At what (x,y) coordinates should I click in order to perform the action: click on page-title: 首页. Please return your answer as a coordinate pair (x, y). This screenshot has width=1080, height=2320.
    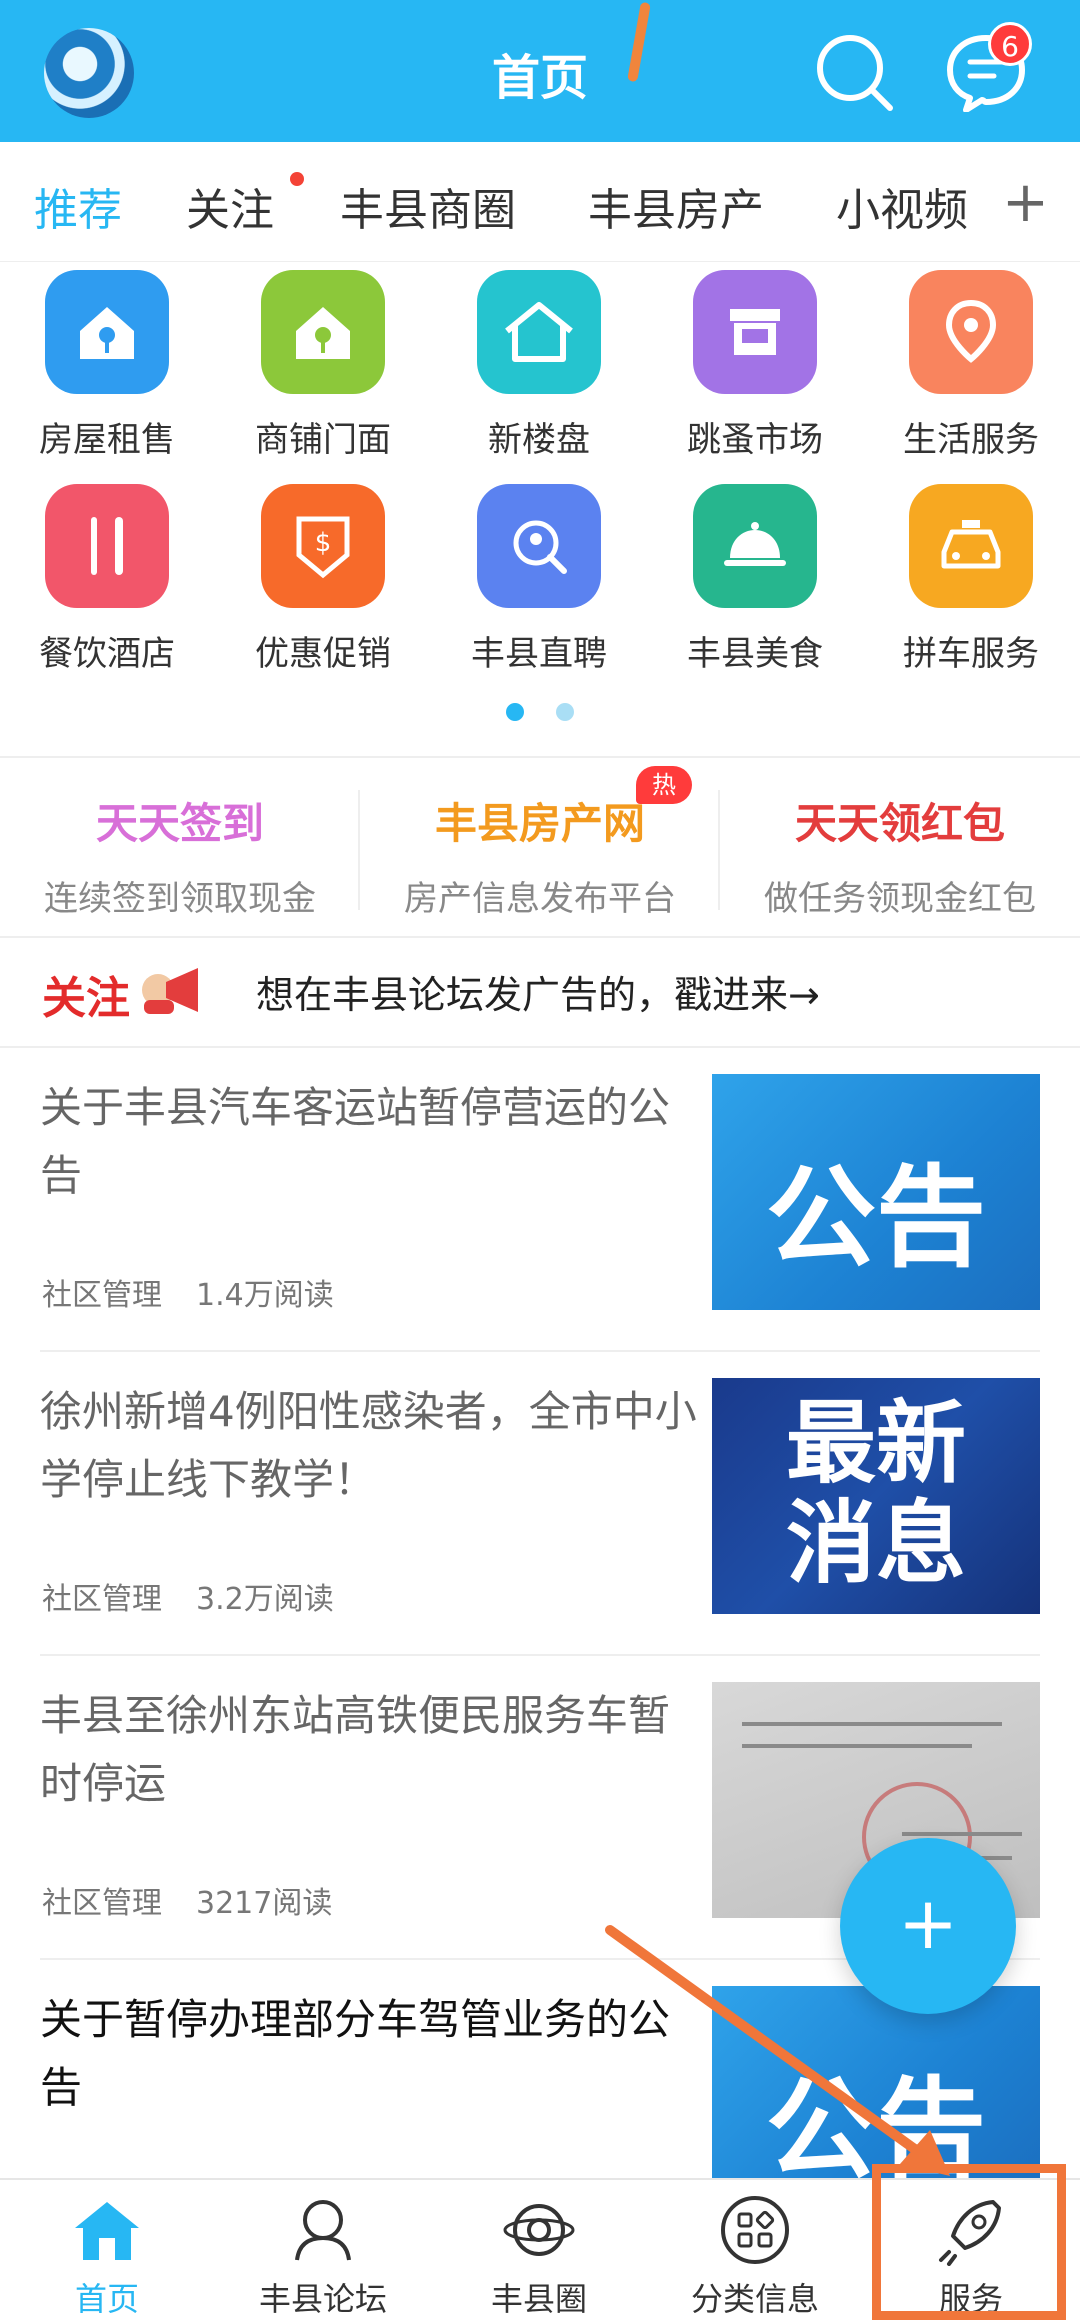
    Looking at the image, I should click on (539, 78).